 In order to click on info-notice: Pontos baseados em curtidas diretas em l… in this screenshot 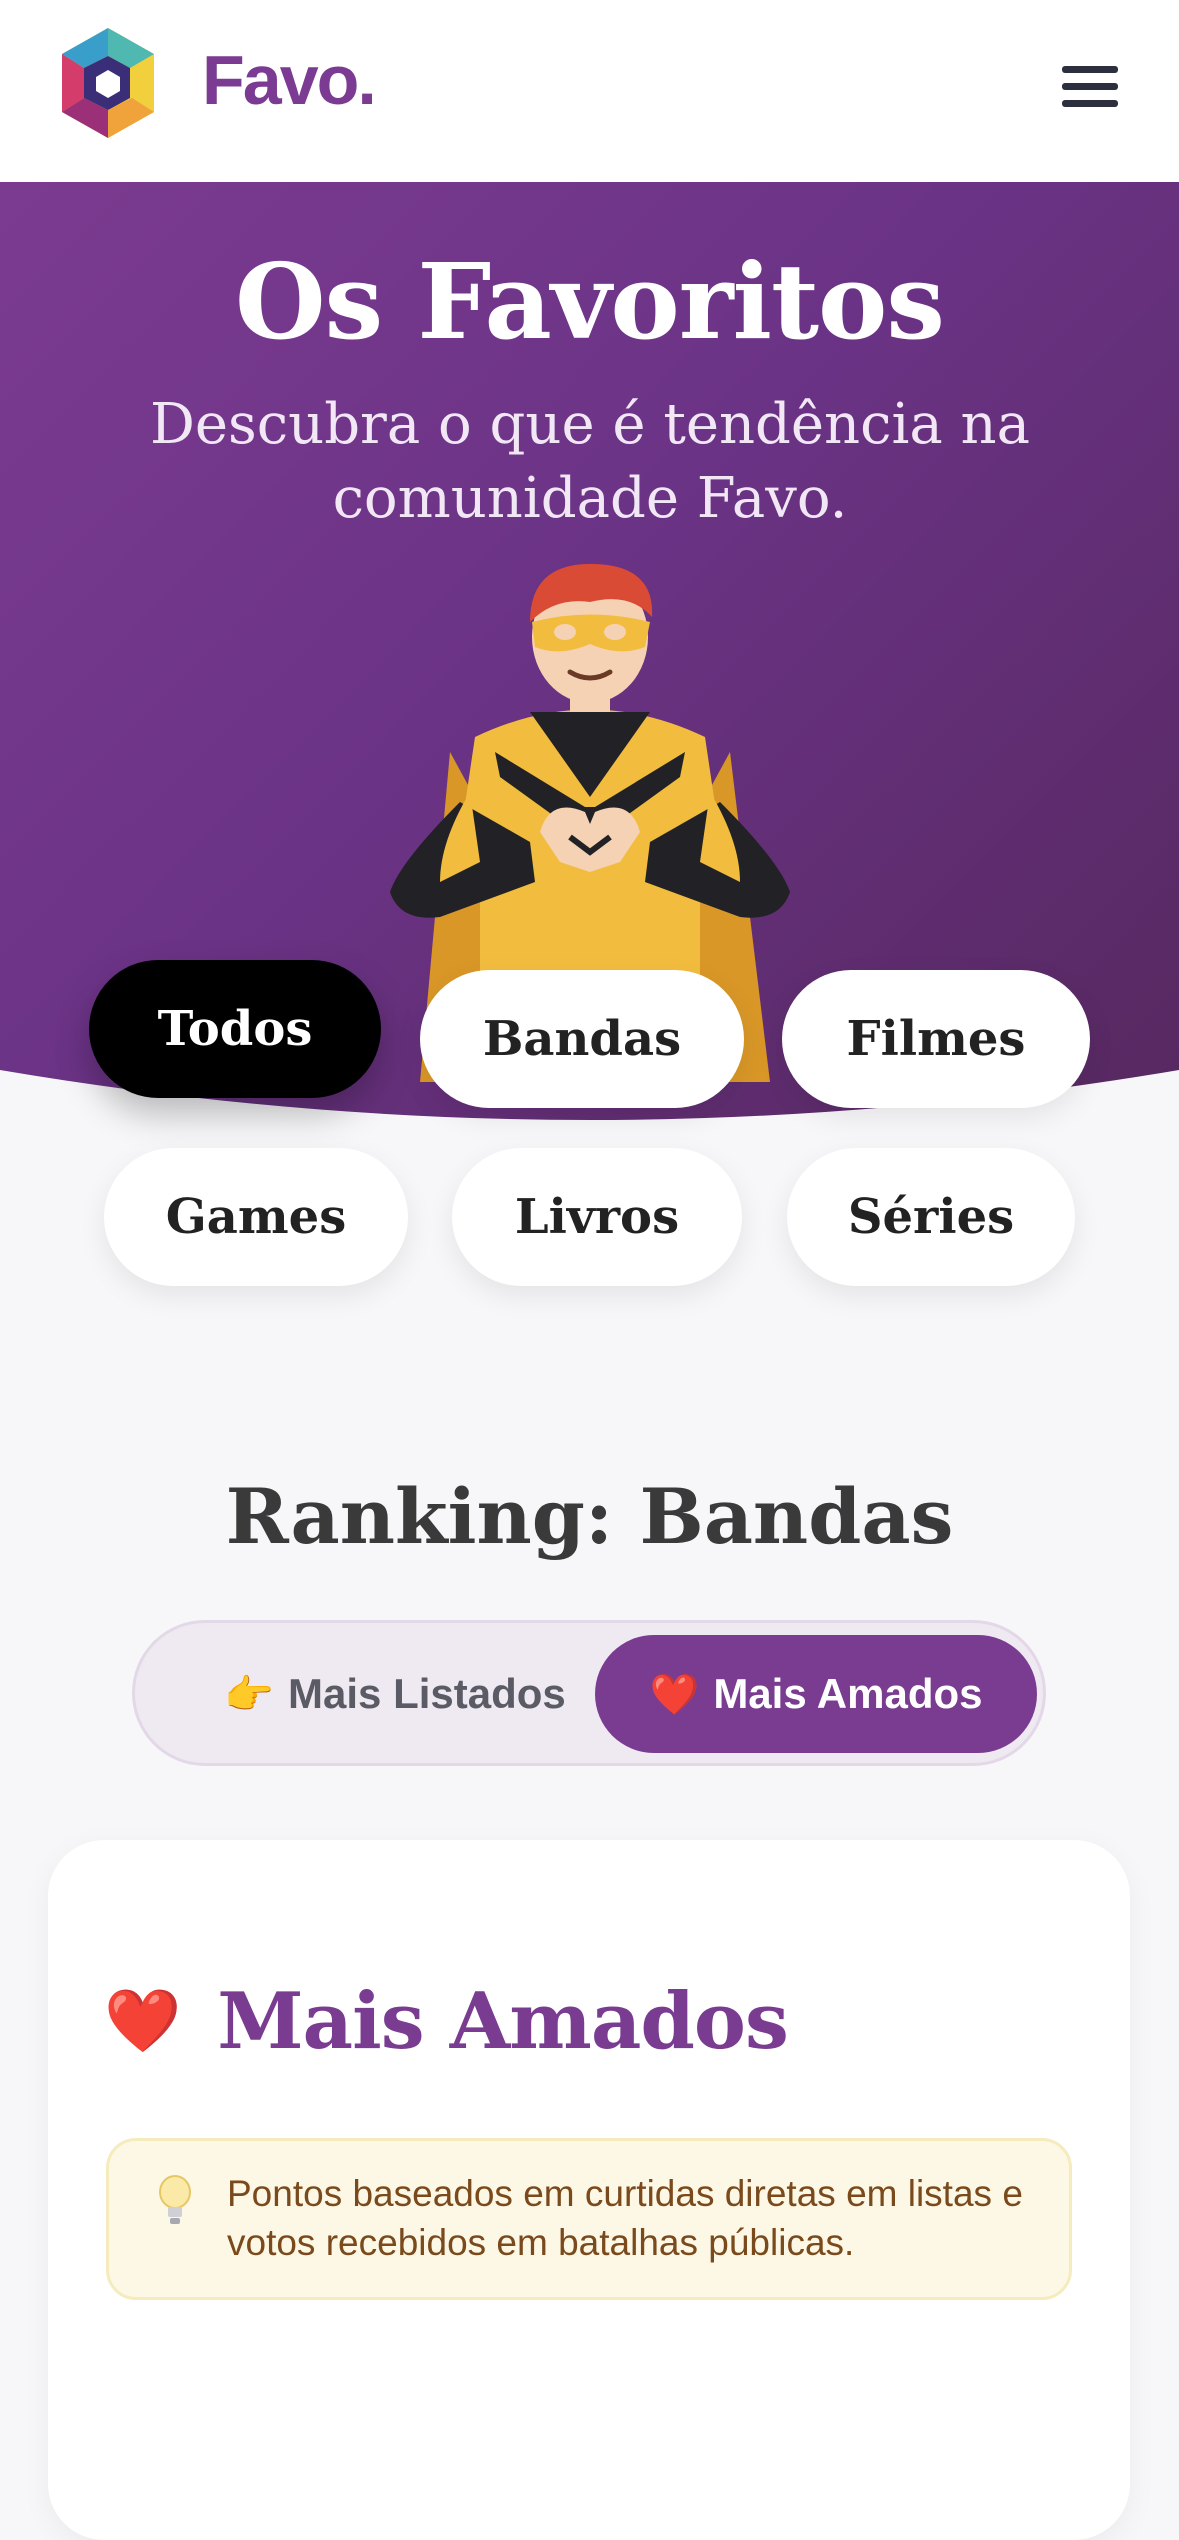, I will do `click(589, 2219)`.